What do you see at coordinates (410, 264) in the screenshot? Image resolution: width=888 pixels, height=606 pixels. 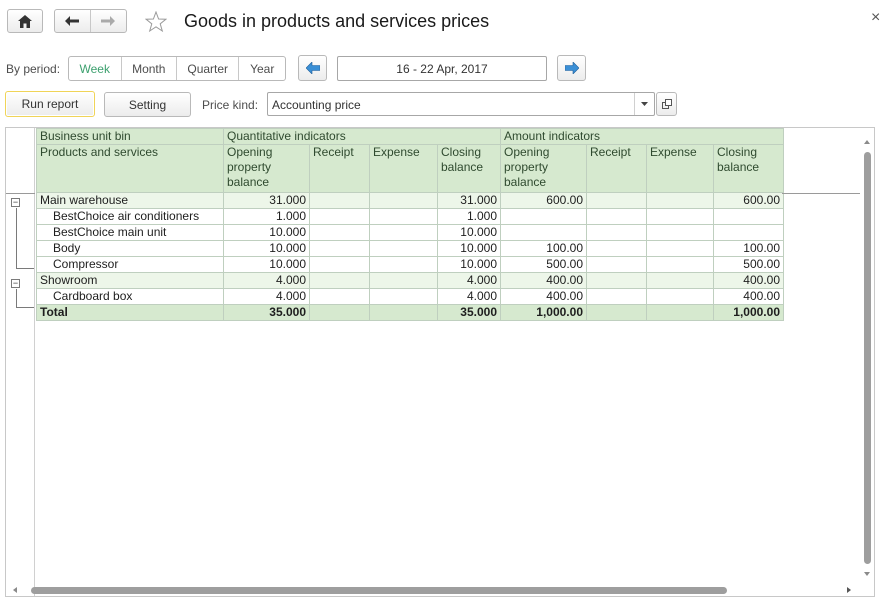 I see `table-row: Compressor 10.000 10.000 500.00 500.00` at bounding box center [410, 264].